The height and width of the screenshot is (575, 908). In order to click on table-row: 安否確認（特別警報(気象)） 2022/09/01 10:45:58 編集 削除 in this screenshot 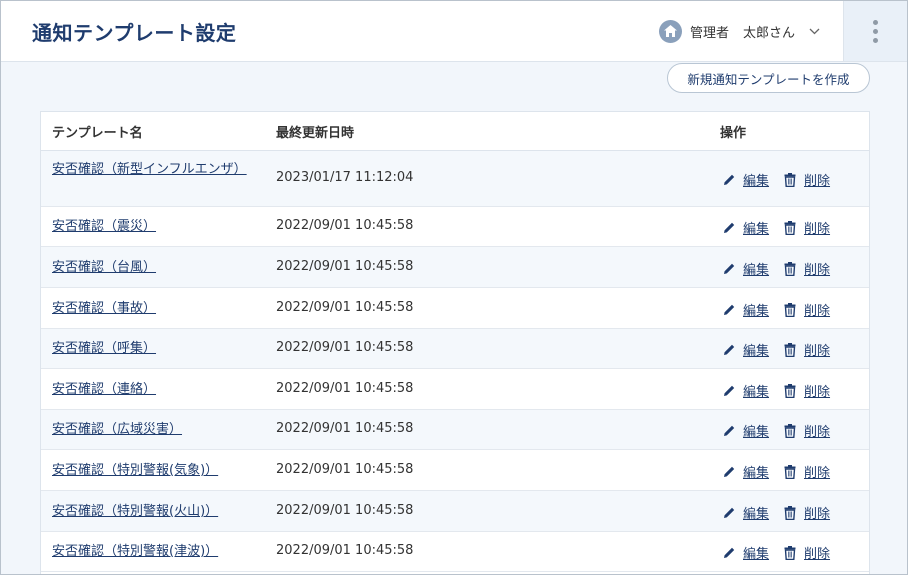, I will do `click(455, 470)`.